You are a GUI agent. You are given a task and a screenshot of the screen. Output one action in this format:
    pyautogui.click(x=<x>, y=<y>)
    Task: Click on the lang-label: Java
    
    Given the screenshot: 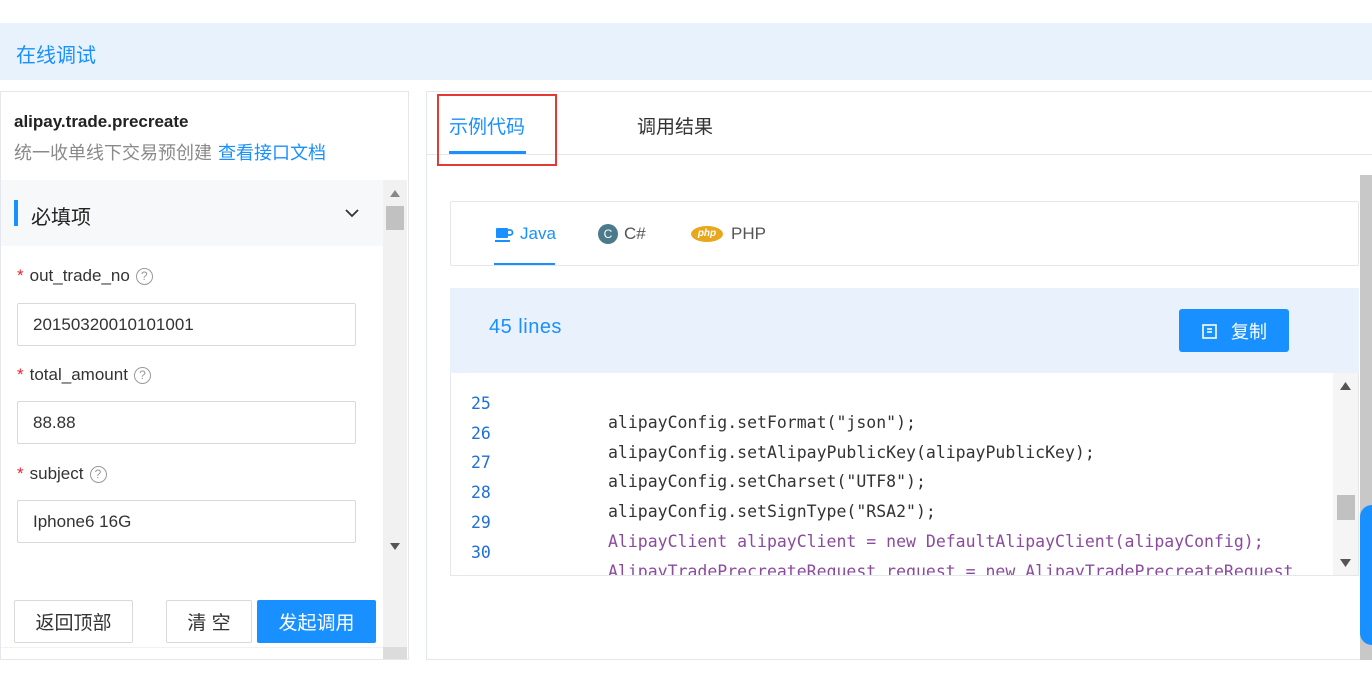 What is the action you would take?
    pyautogui.click(x=538, y=233)
    